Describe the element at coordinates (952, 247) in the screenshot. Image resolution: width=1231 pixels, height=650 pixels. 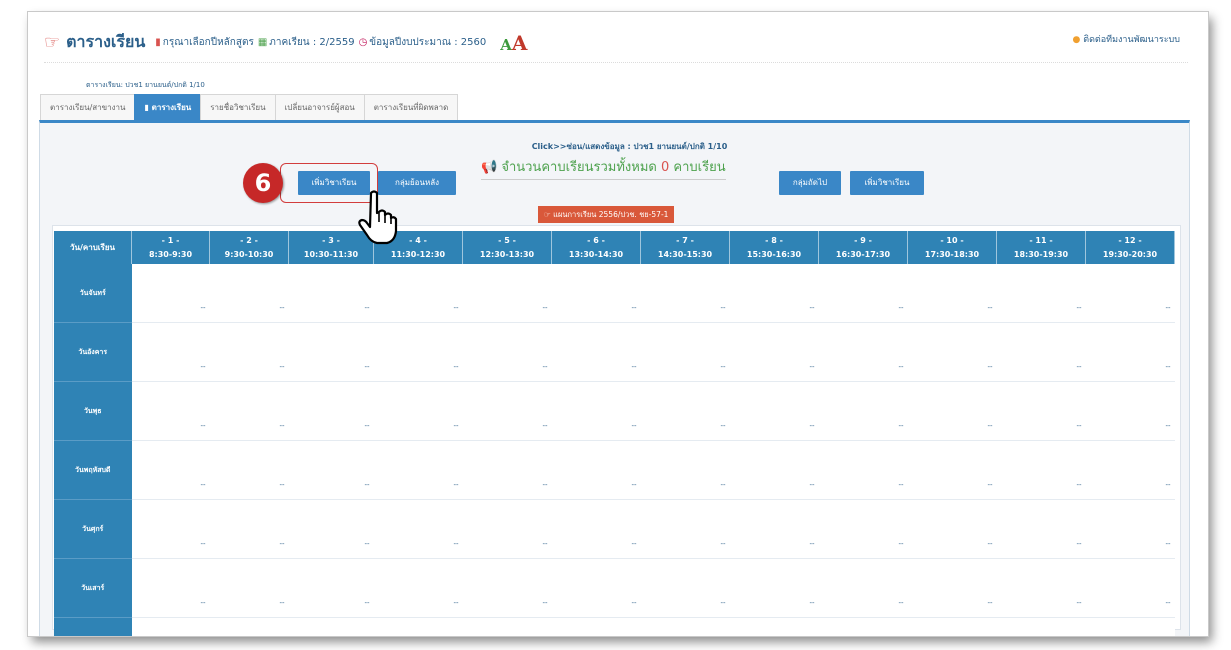
I see `period-header: - 10 - 17:30-18:30` at that location.